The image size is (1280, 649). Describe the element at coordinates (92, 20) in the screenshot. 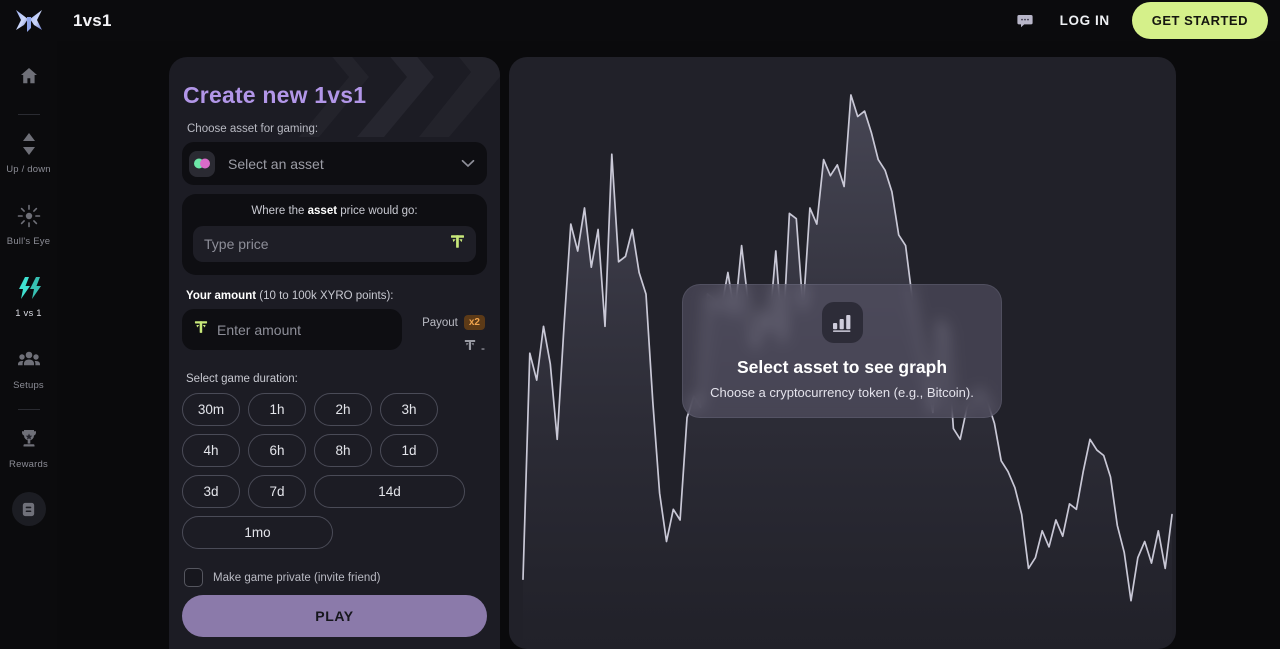

I see `page-title: 1vs1` at that location.